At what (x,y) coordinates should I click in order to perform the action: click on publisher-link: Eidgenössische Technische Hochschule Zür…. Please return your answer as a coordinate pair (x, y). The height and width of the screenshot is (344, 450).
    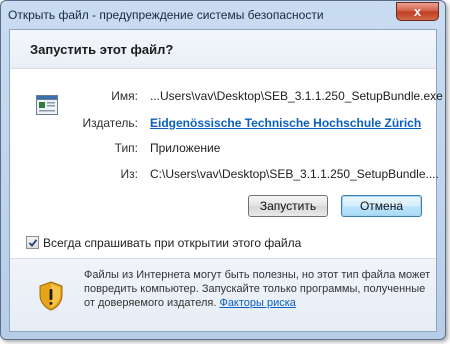
    Looking at the image, I should click on (285, 123).